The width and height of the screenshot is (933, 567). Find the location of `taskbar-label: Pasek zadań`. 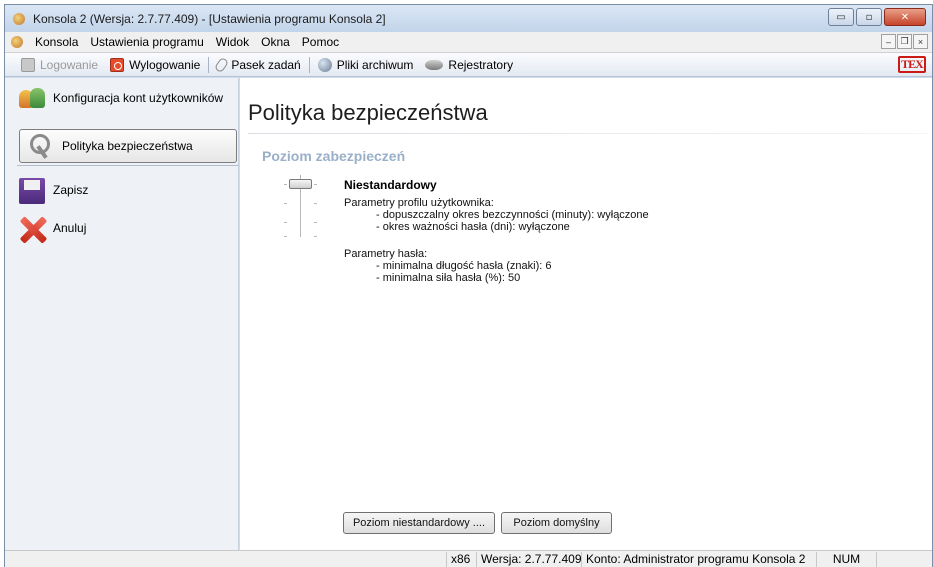

taskbar-label: Pasek zadań is located at coordinates (266, 64).